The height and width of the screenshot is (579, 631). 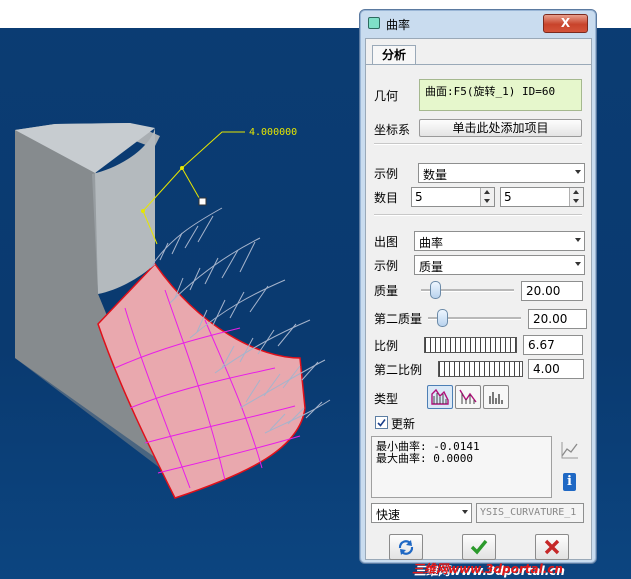 I want to click on output-select: 曲率, so click(x=499, y=241).